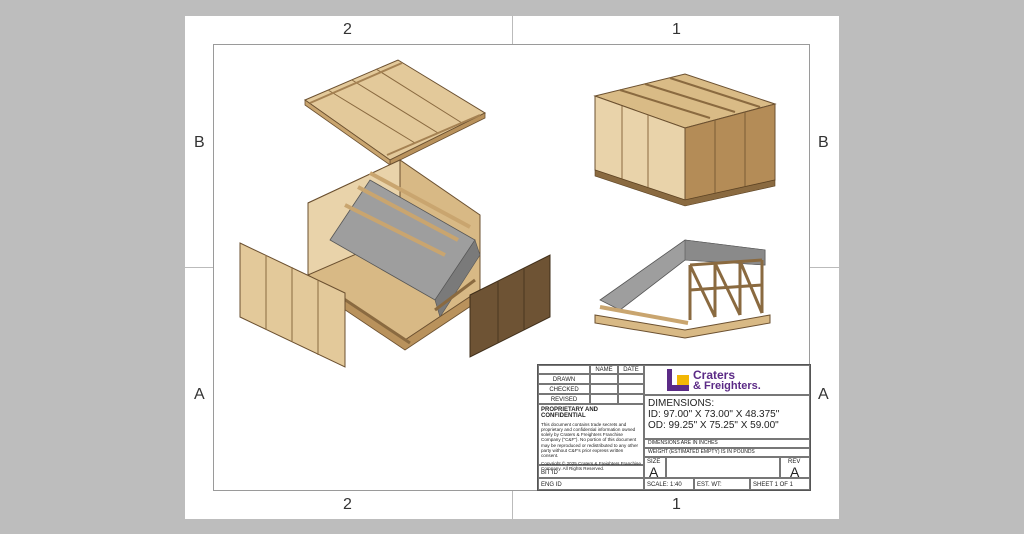  Describe the element at coordinates (727, 443) in the screenshot. I see `tb-note-inches: DIMENSIONS ARE IN INCHES` at that location.